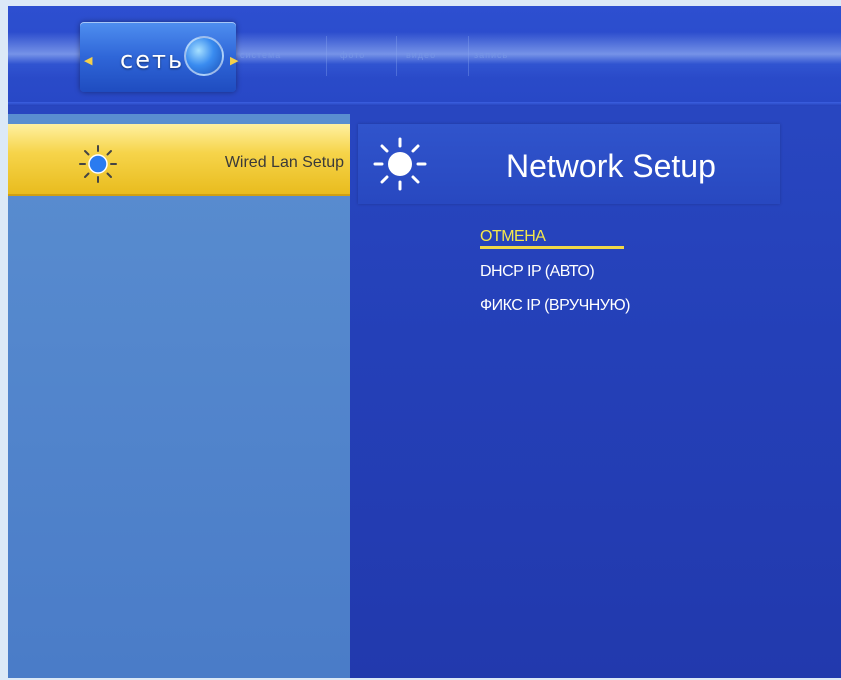 The image size is (841, 680). I want to click on tab-record: запись, so click(491, 55).